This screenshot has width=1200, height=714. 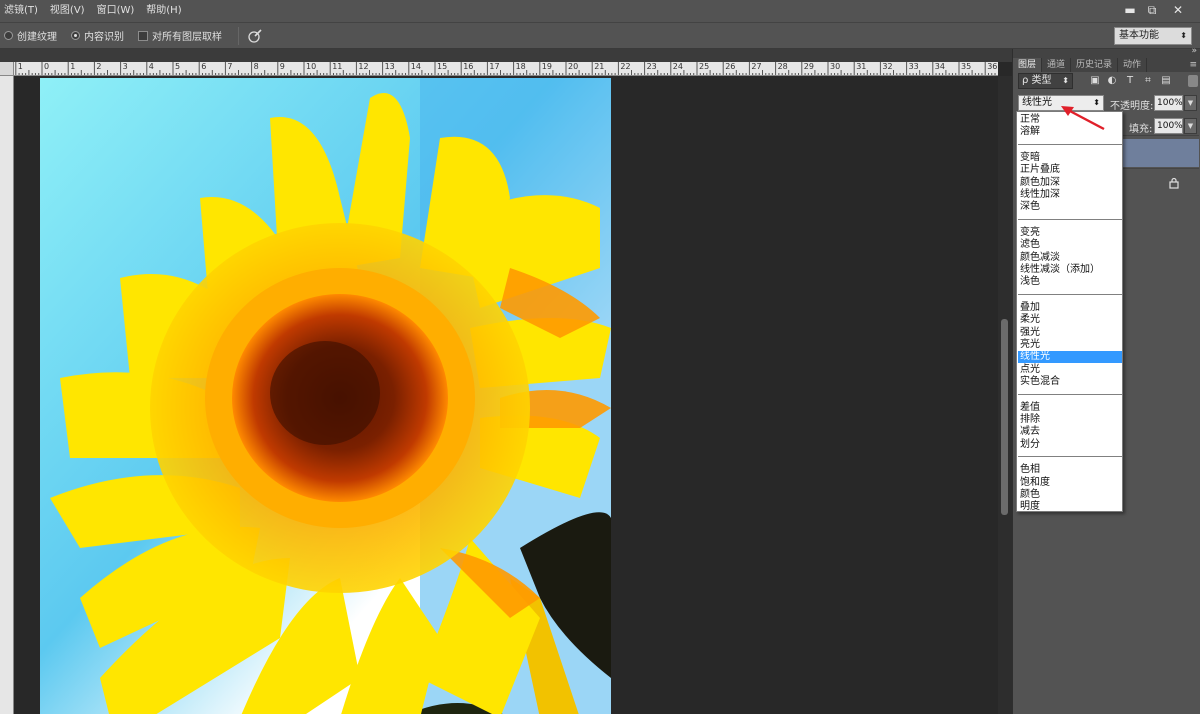 What do you see at coordinates (1070, 445) in the screenshot?
I see `blend-mode-option: 划分` at bounding box center [1070, 445].